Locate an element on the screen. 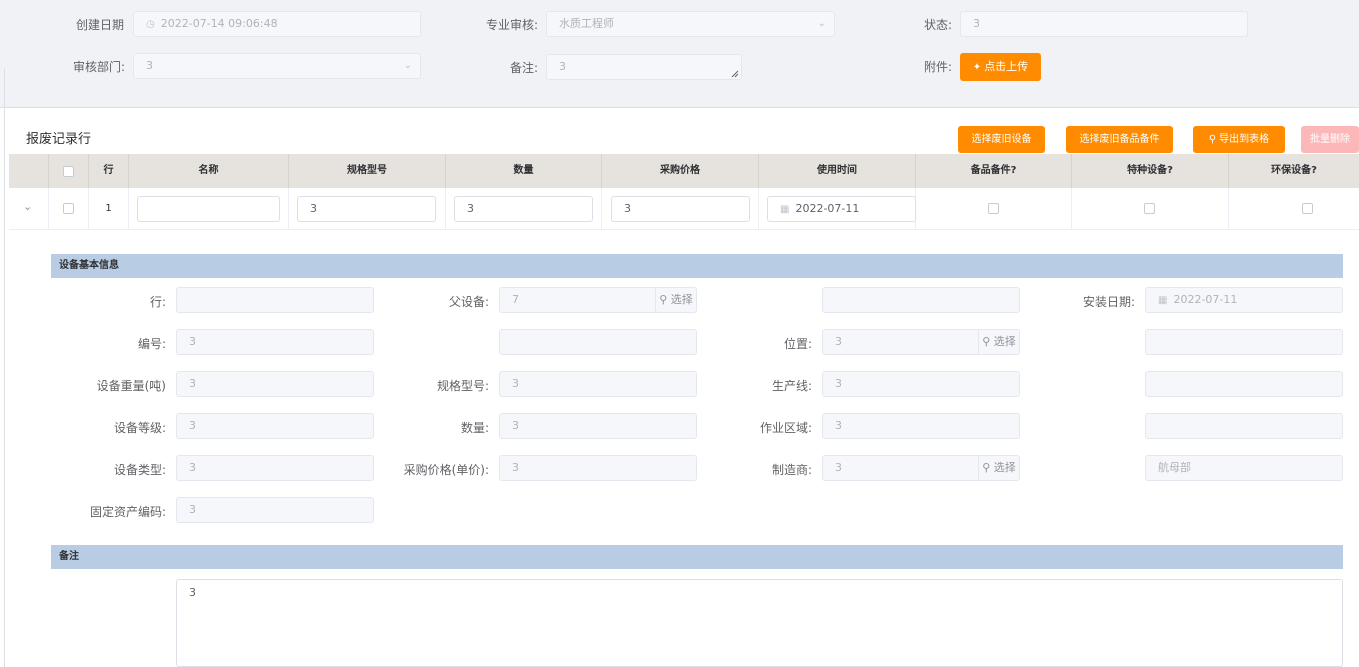 This screenshot has width=1359, height=667. parent-equipment-label: 父设备: is located at coordinates (468, 302).